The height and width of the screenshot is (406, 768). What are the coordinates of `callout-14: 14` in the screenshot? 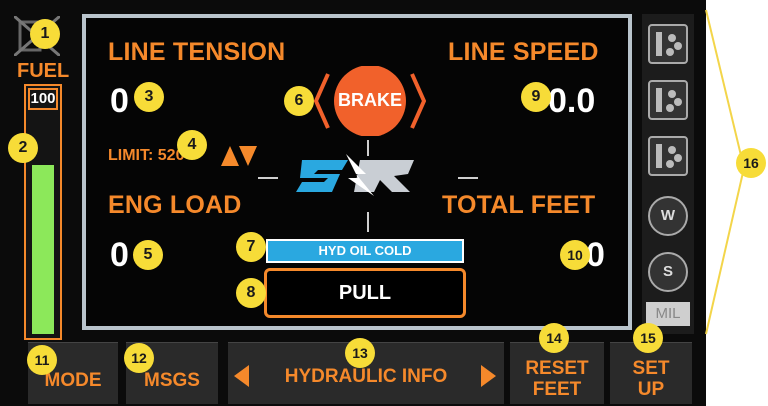 It's located at (554, 338).